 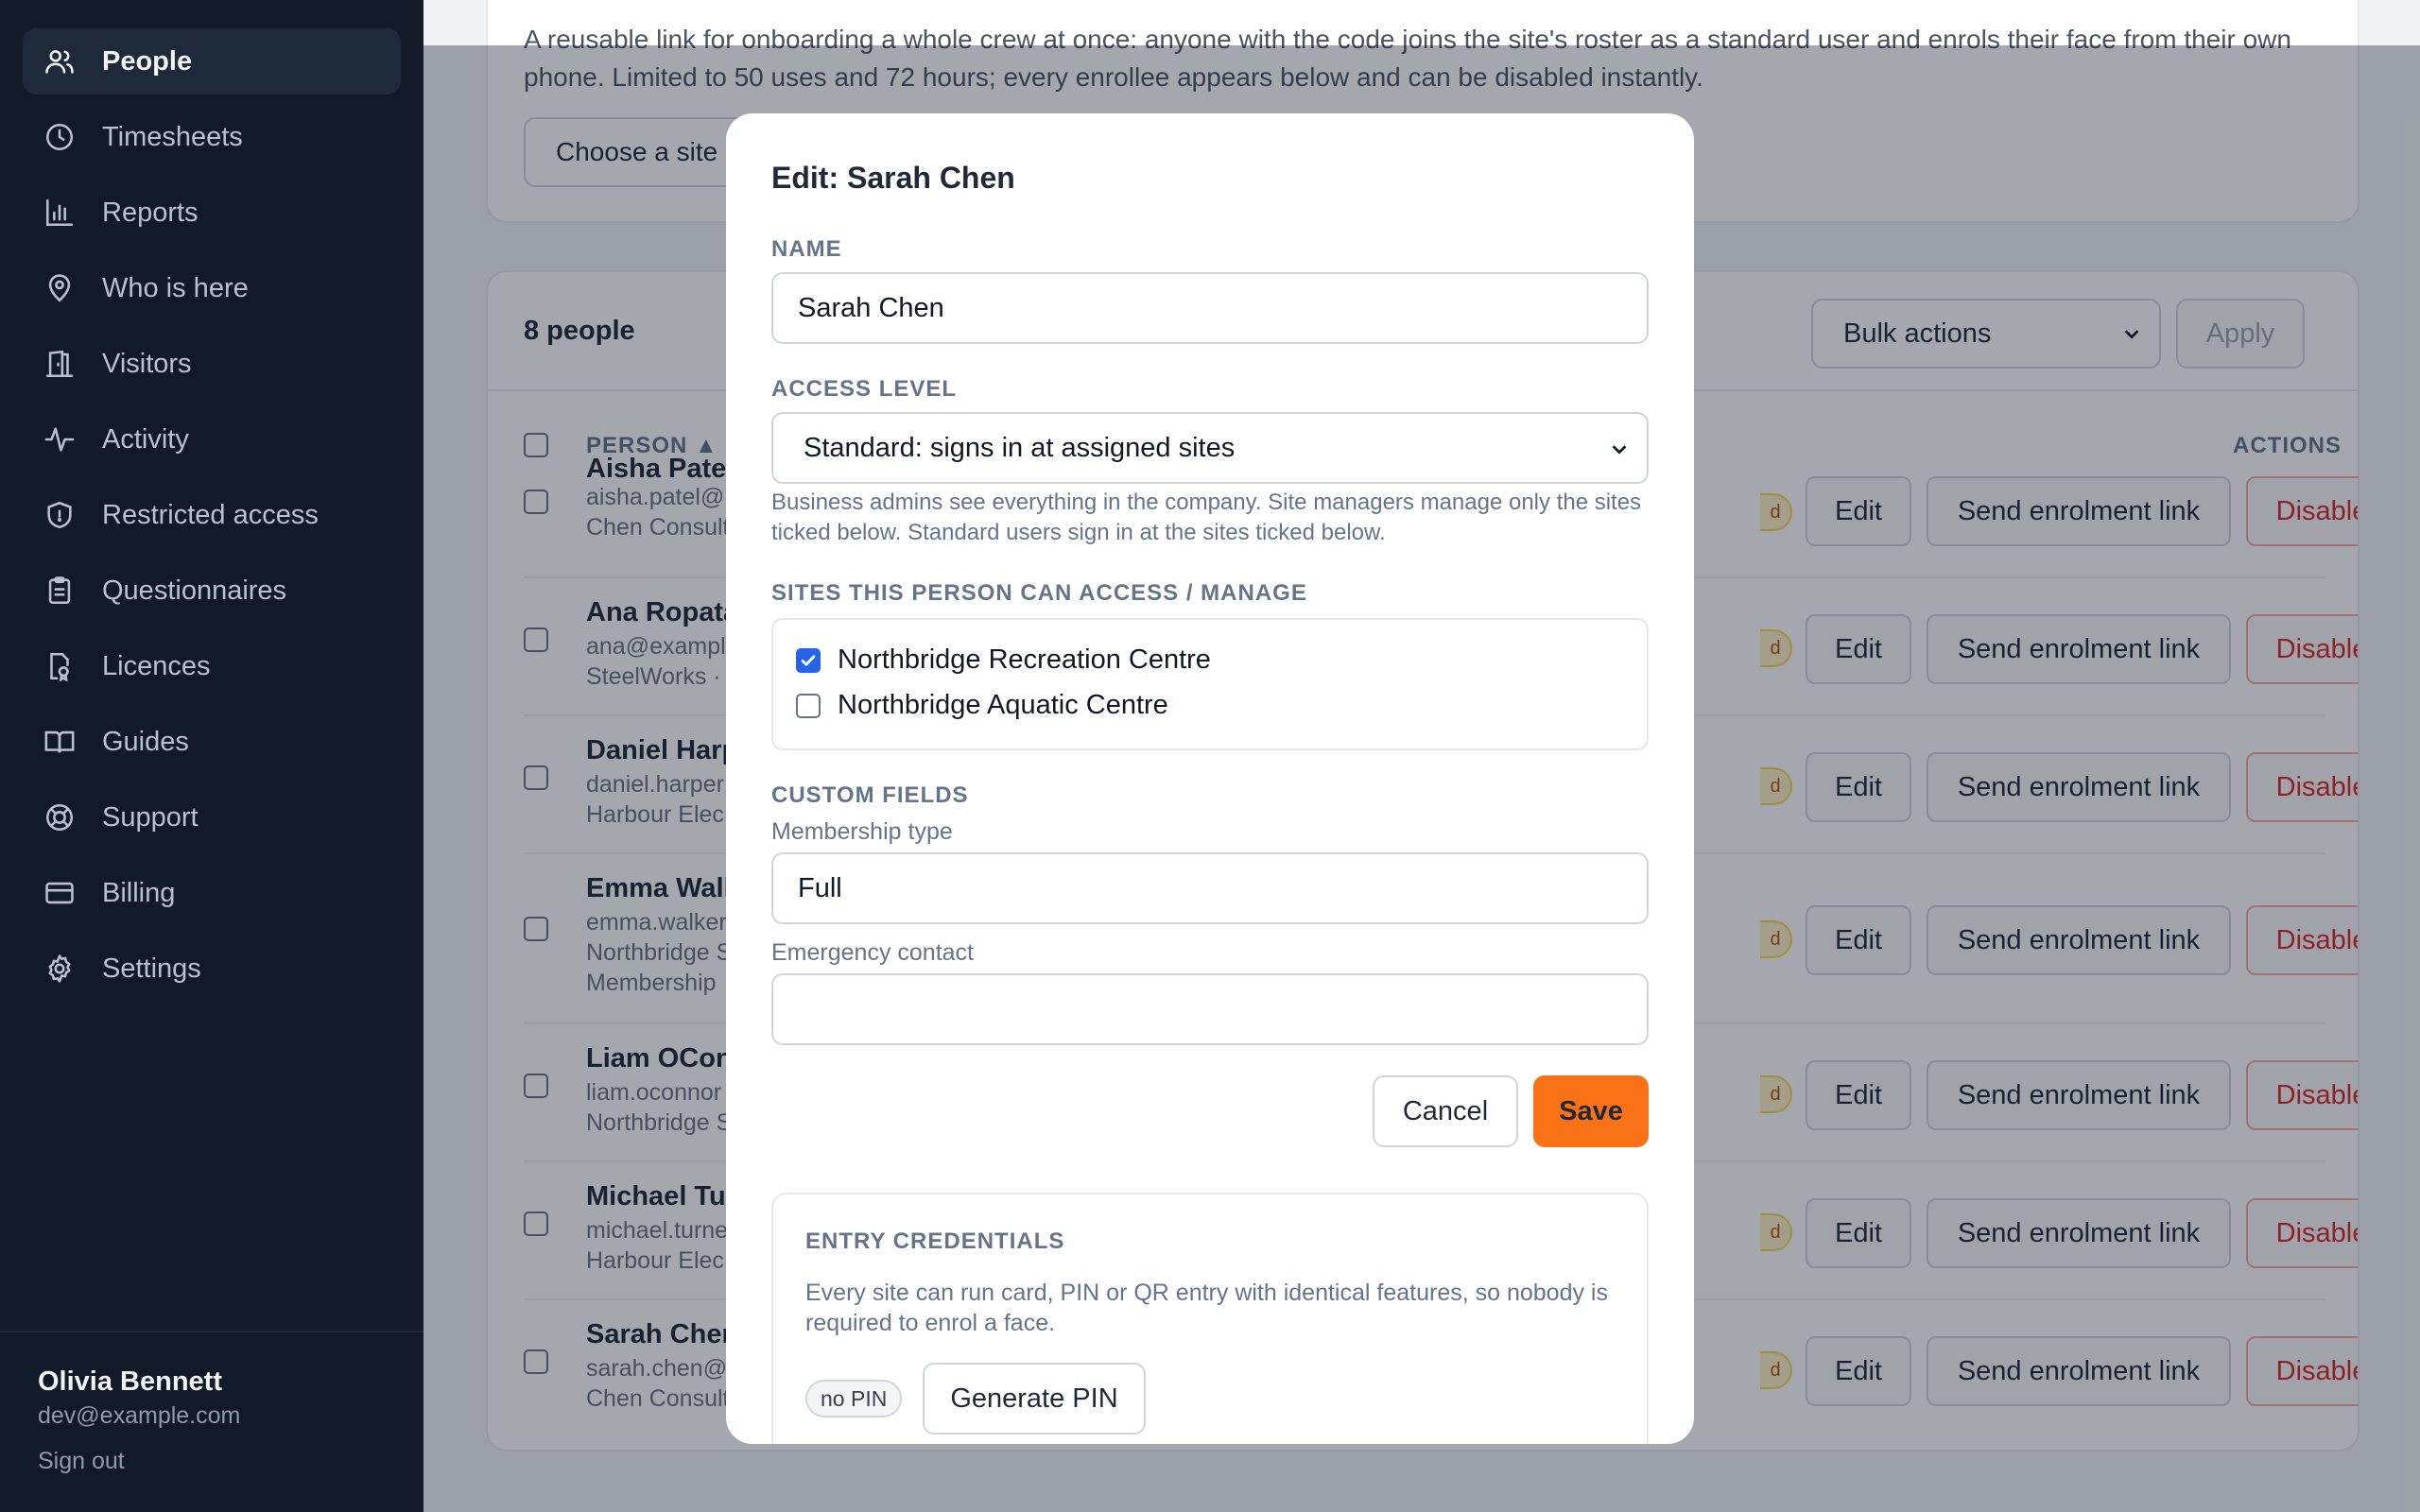 What do you see at coordinates (156, 665) in the screenshot?
I see `sidebar-item-label: Licences` at bounding box center [156, 665].